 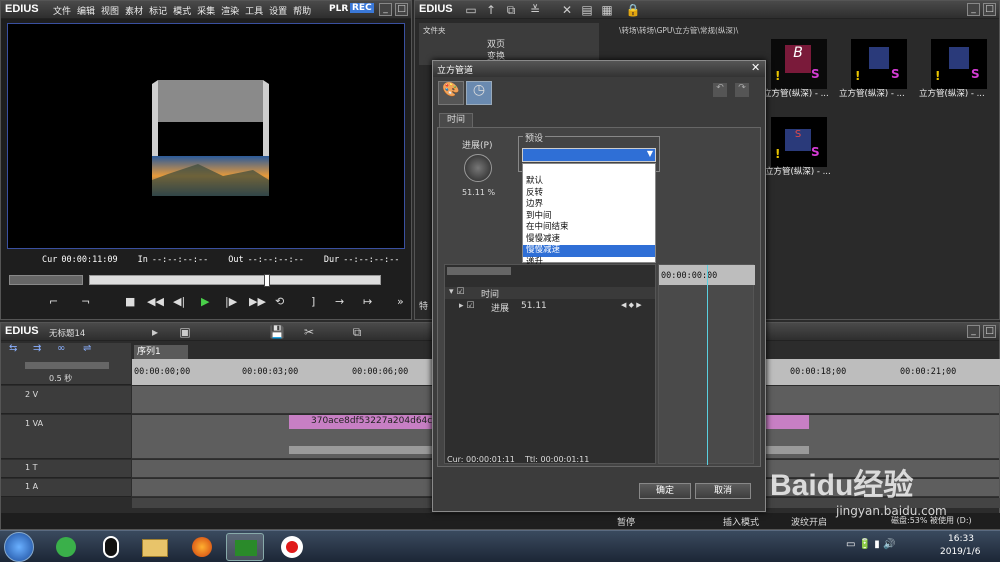 I want to click on step-back-icon: ◀|, so click(x=179, y=301).